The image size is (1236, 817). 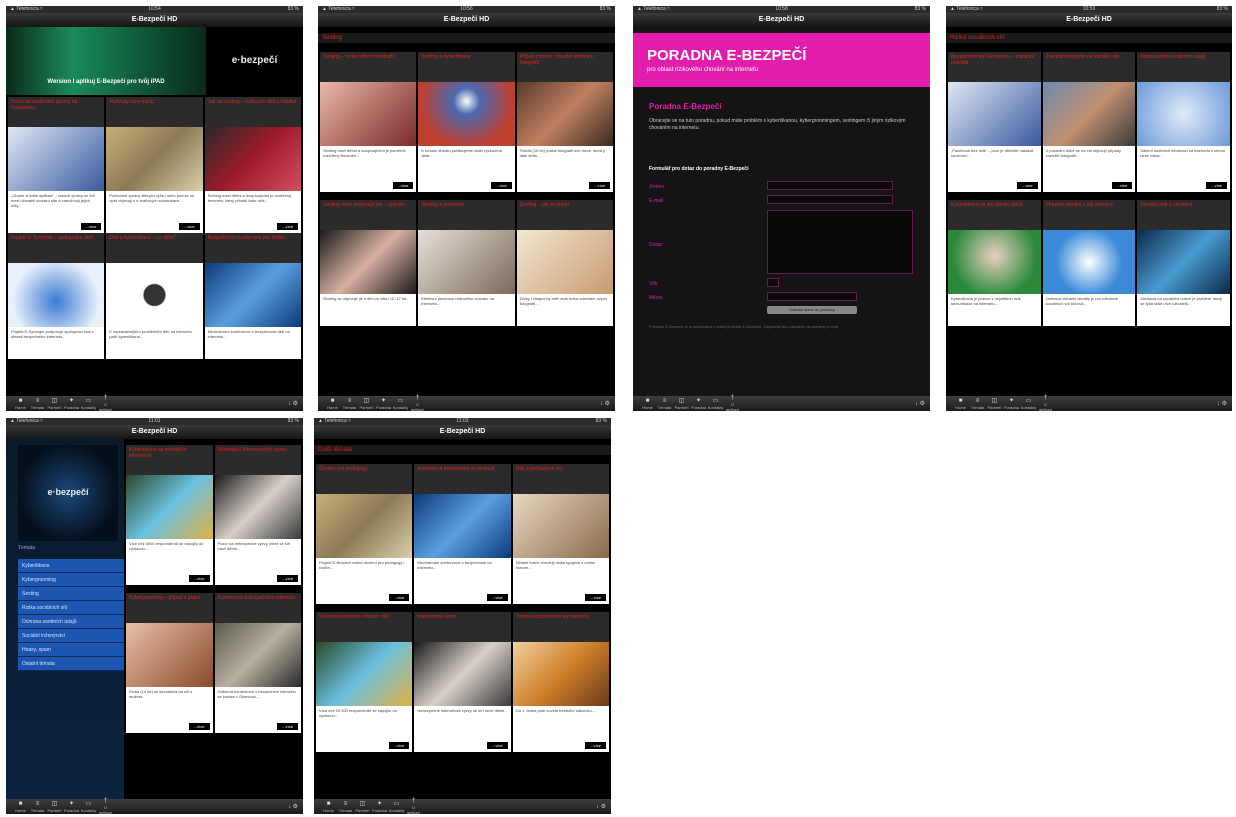 I want to click on city-field, so click(x=812, y=296).